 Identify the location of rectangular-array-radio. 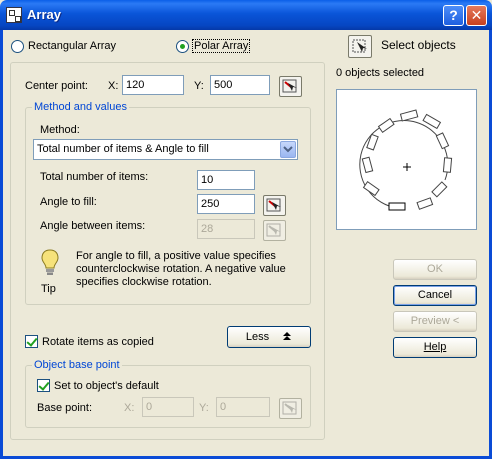
(17, 46).